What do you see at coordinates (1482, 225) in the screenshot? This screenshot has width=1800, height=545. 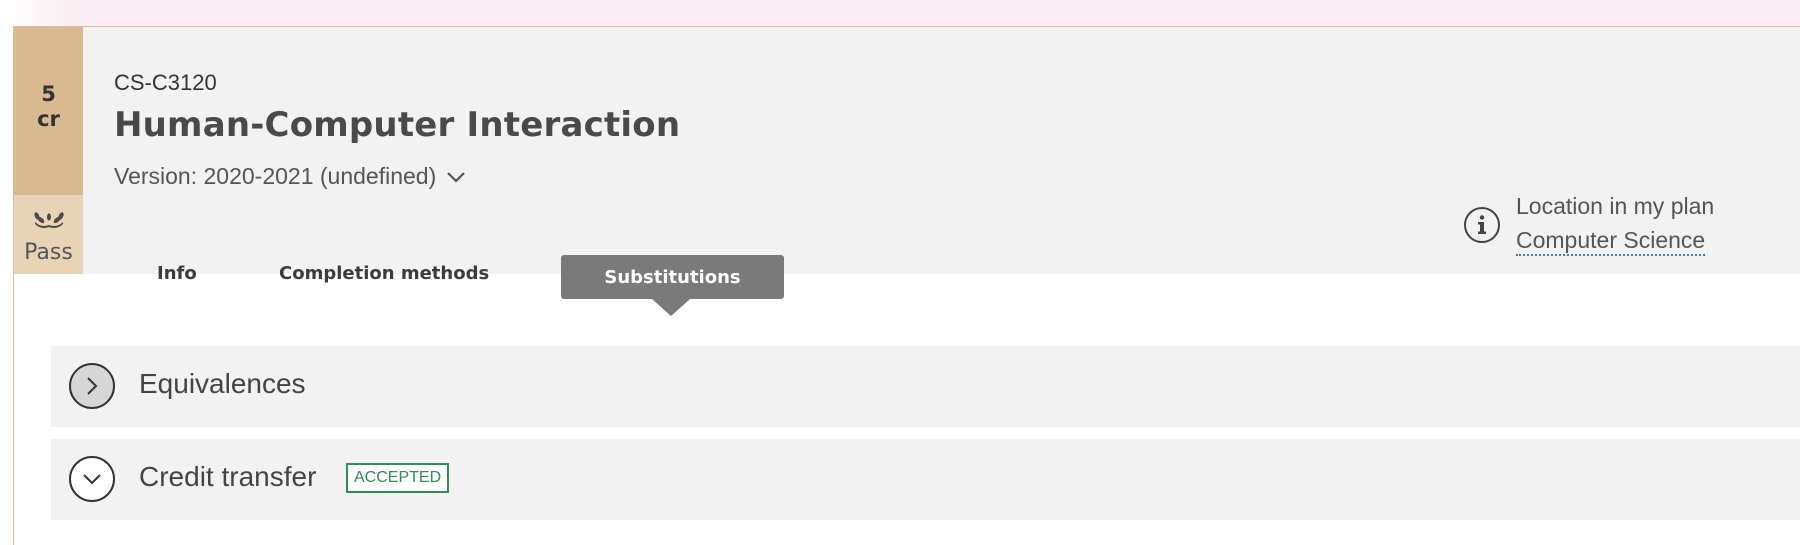 I see `info-icon` at bounding box center [1482, 225].